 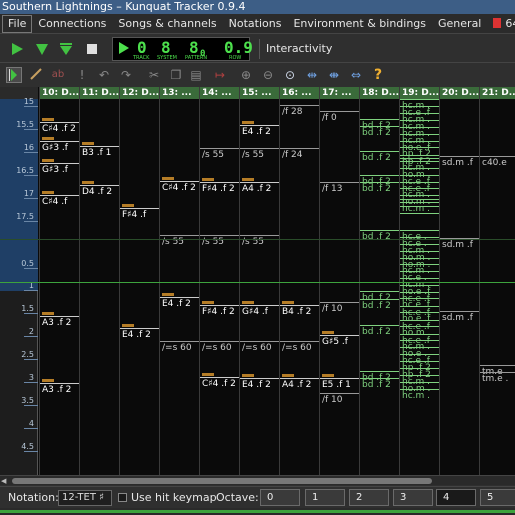 What do you see at coordinates (378, 75) in the screenshot?
I see `help-icon: ?` at bounding box center [378, 75].